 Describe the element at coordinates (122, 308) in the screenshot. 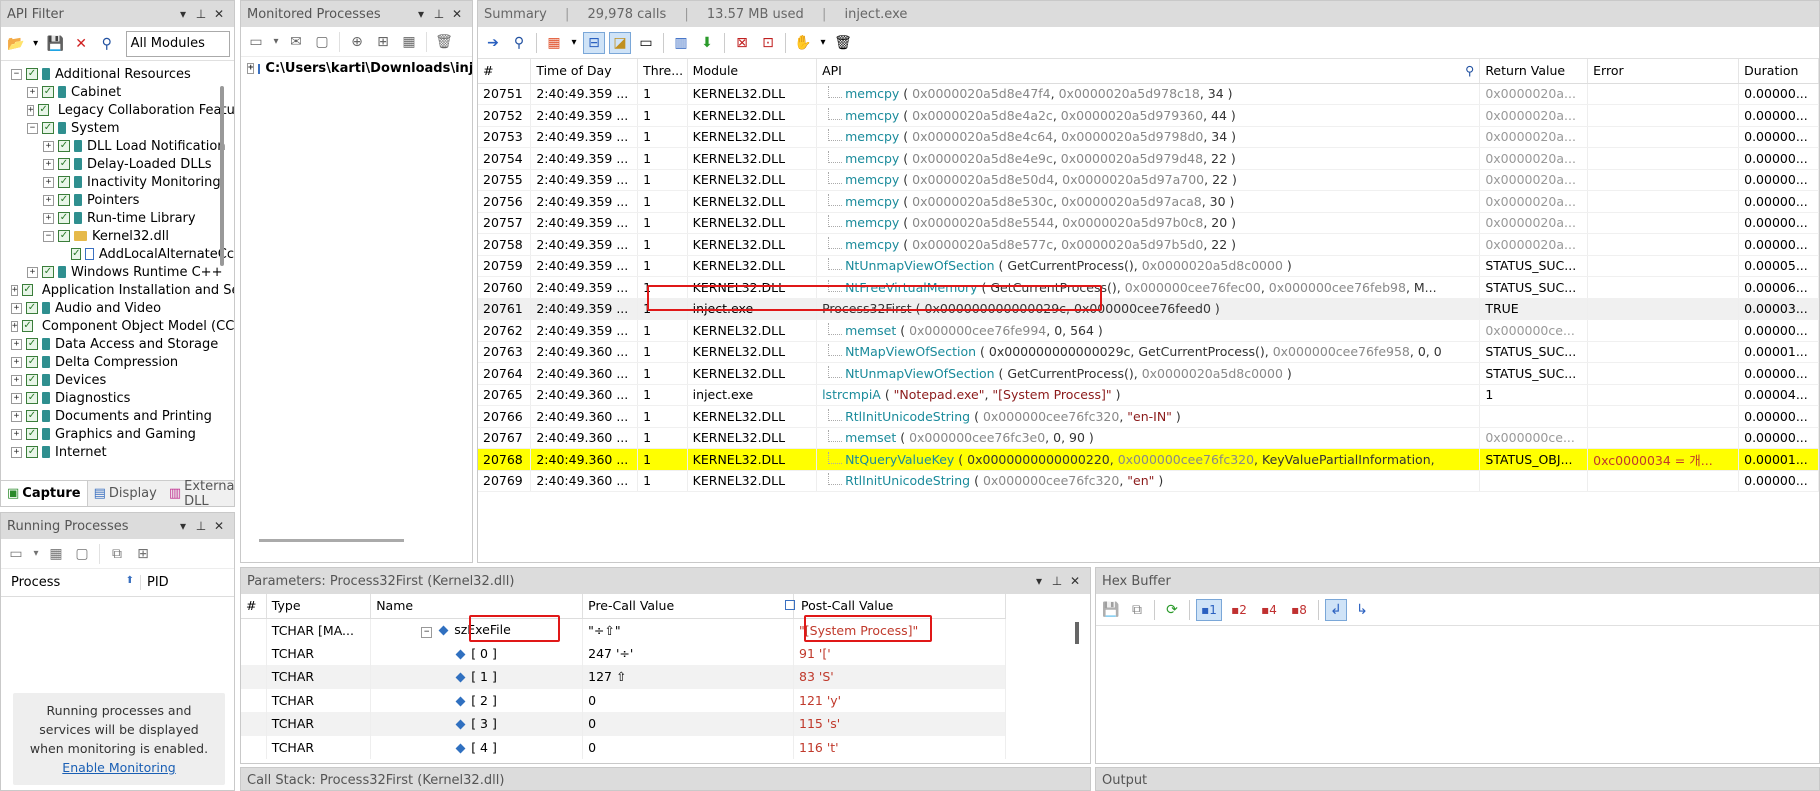

I see `tree-node: + ✓ Audio and Video` at that location.